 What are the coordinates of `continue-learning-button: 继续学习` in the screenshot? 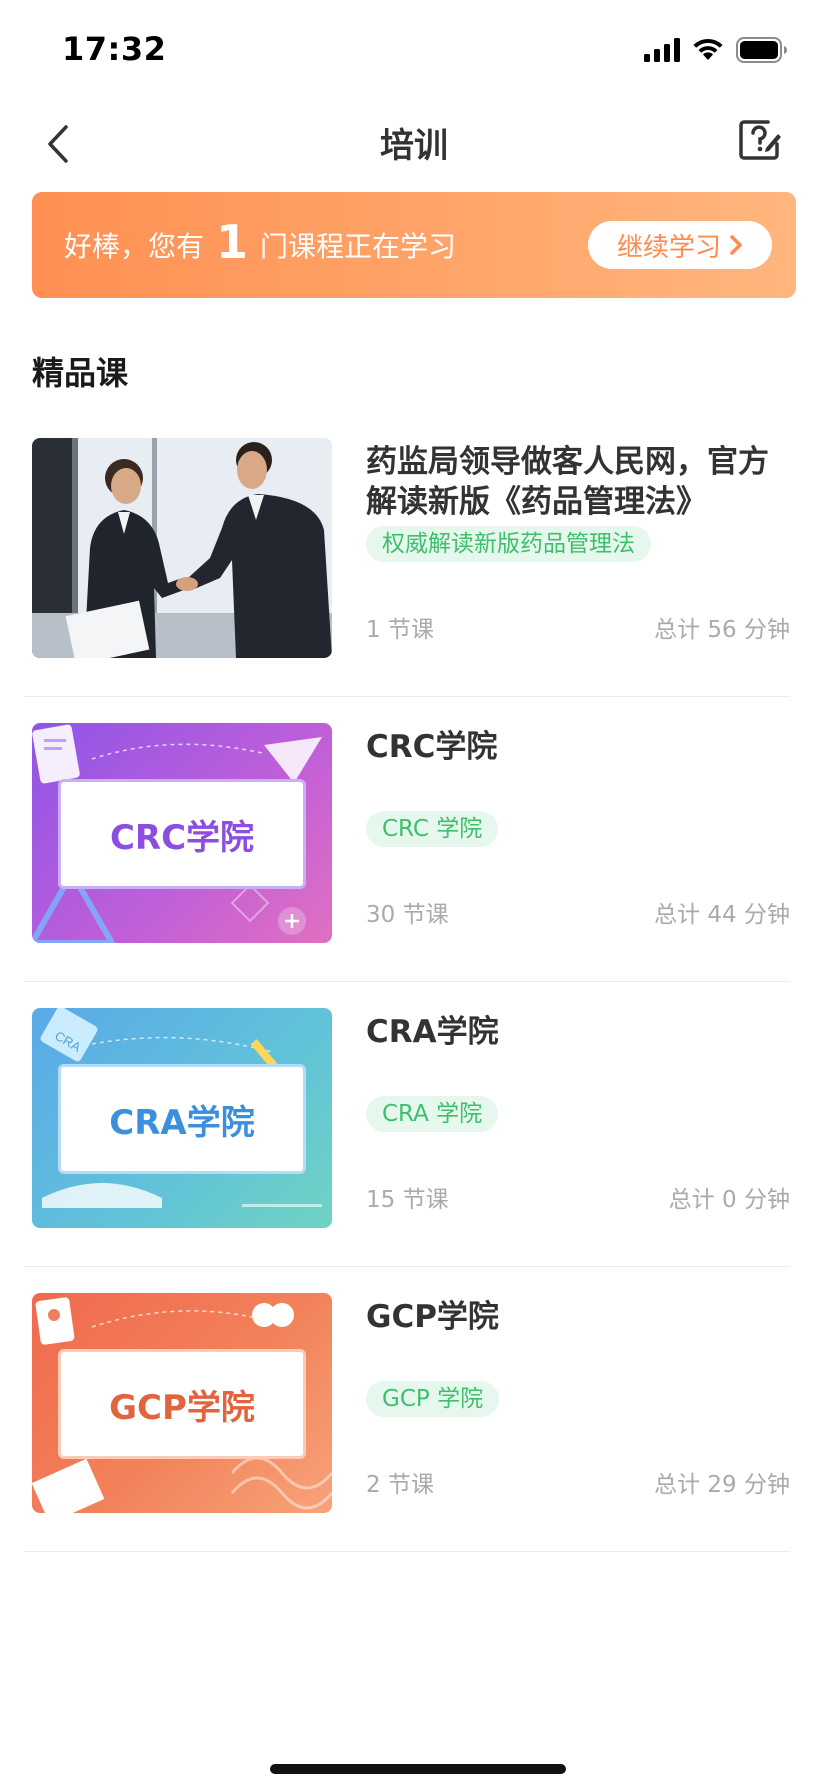 It's located at (680, 245).